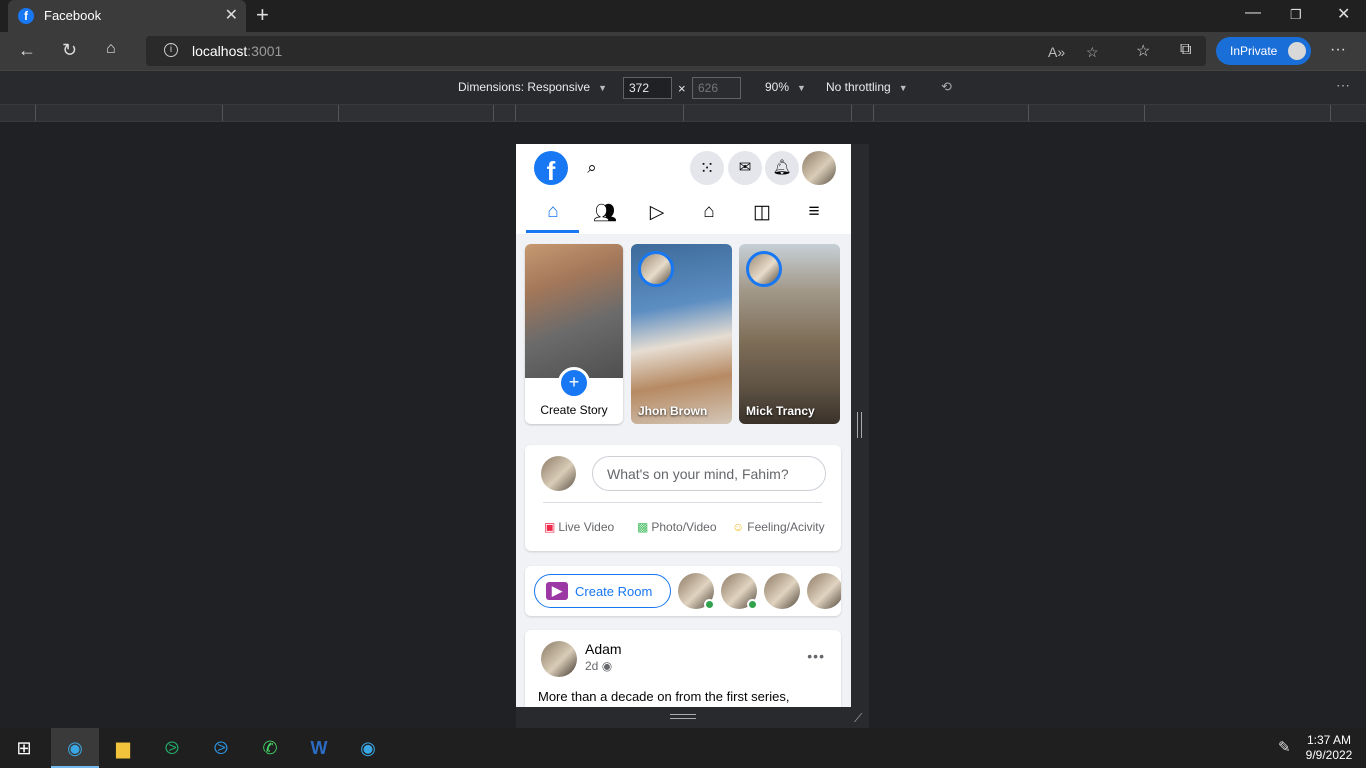  Describe the element at coordinates (1143, 51) in the screenshot. I see `favorites-icon: ☆` at that location.